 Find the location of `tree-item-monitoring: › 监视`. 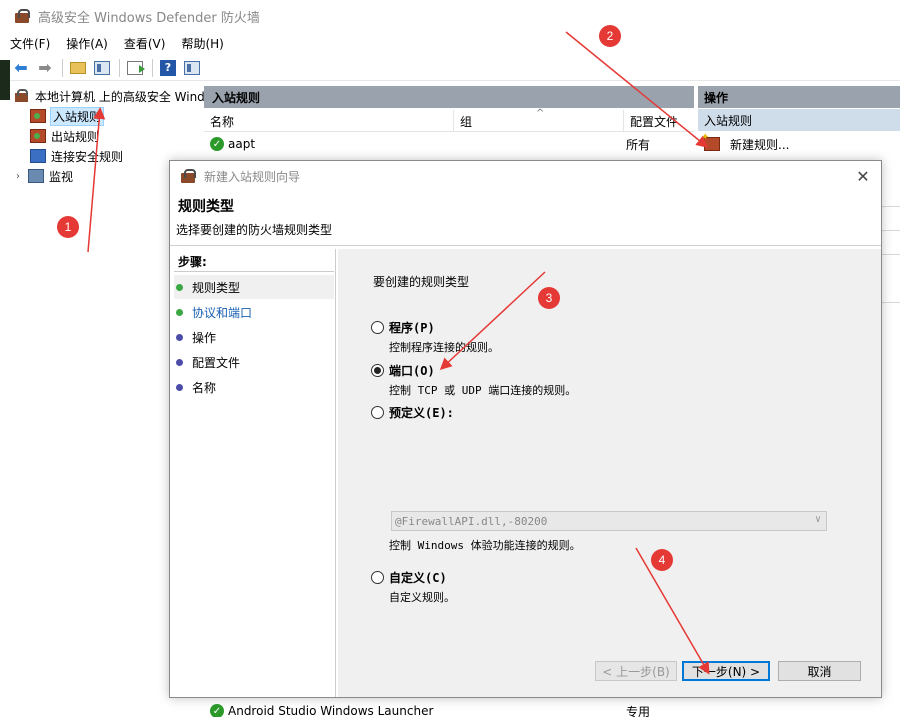

tree-item-monitoring: › 监视 is located at coordinates (44, 176).